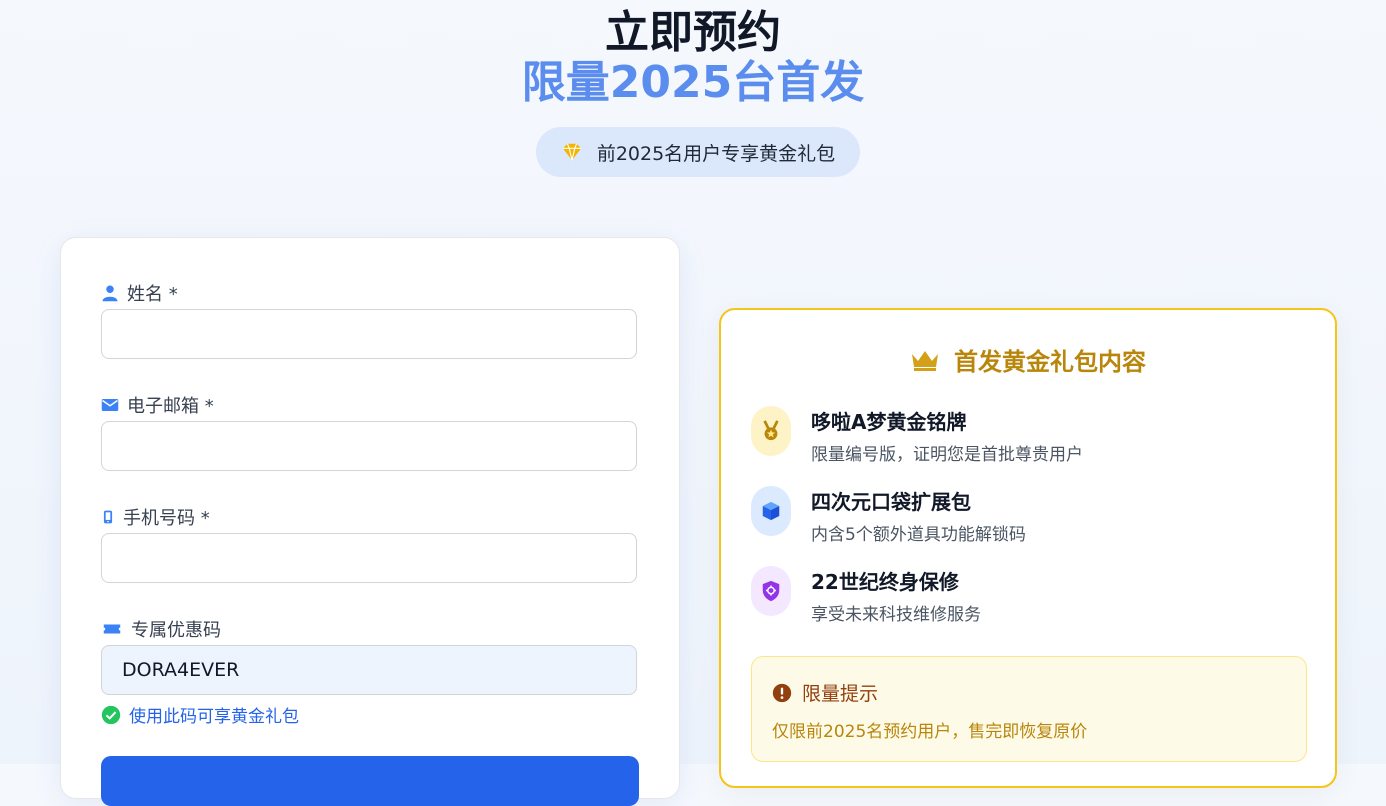 Image resolution: width=1386 pixels, height=806 pixels. What do you see at coordinates (925, 360) in the screenshot?
I see `crown-icon` at bounding box center [925, 360].